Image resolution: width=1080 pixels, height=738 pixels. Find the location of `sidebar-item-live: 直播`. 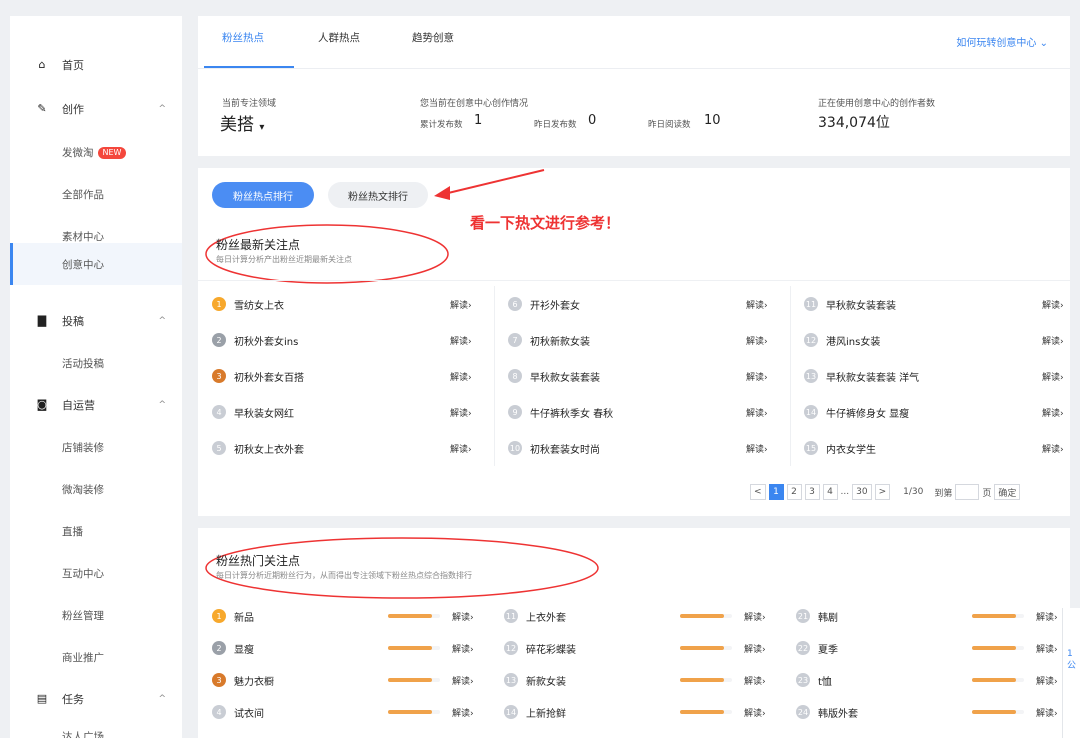

sidebar-item-live: 直播 is located at coordinates (96, 531).